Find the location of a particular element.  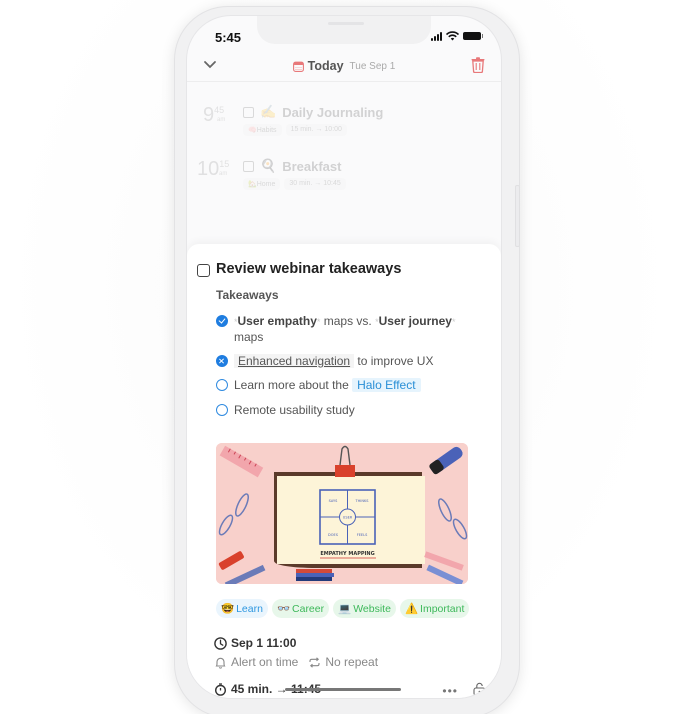

tag-career: 👓 Career is located at coordinates (300, 608).